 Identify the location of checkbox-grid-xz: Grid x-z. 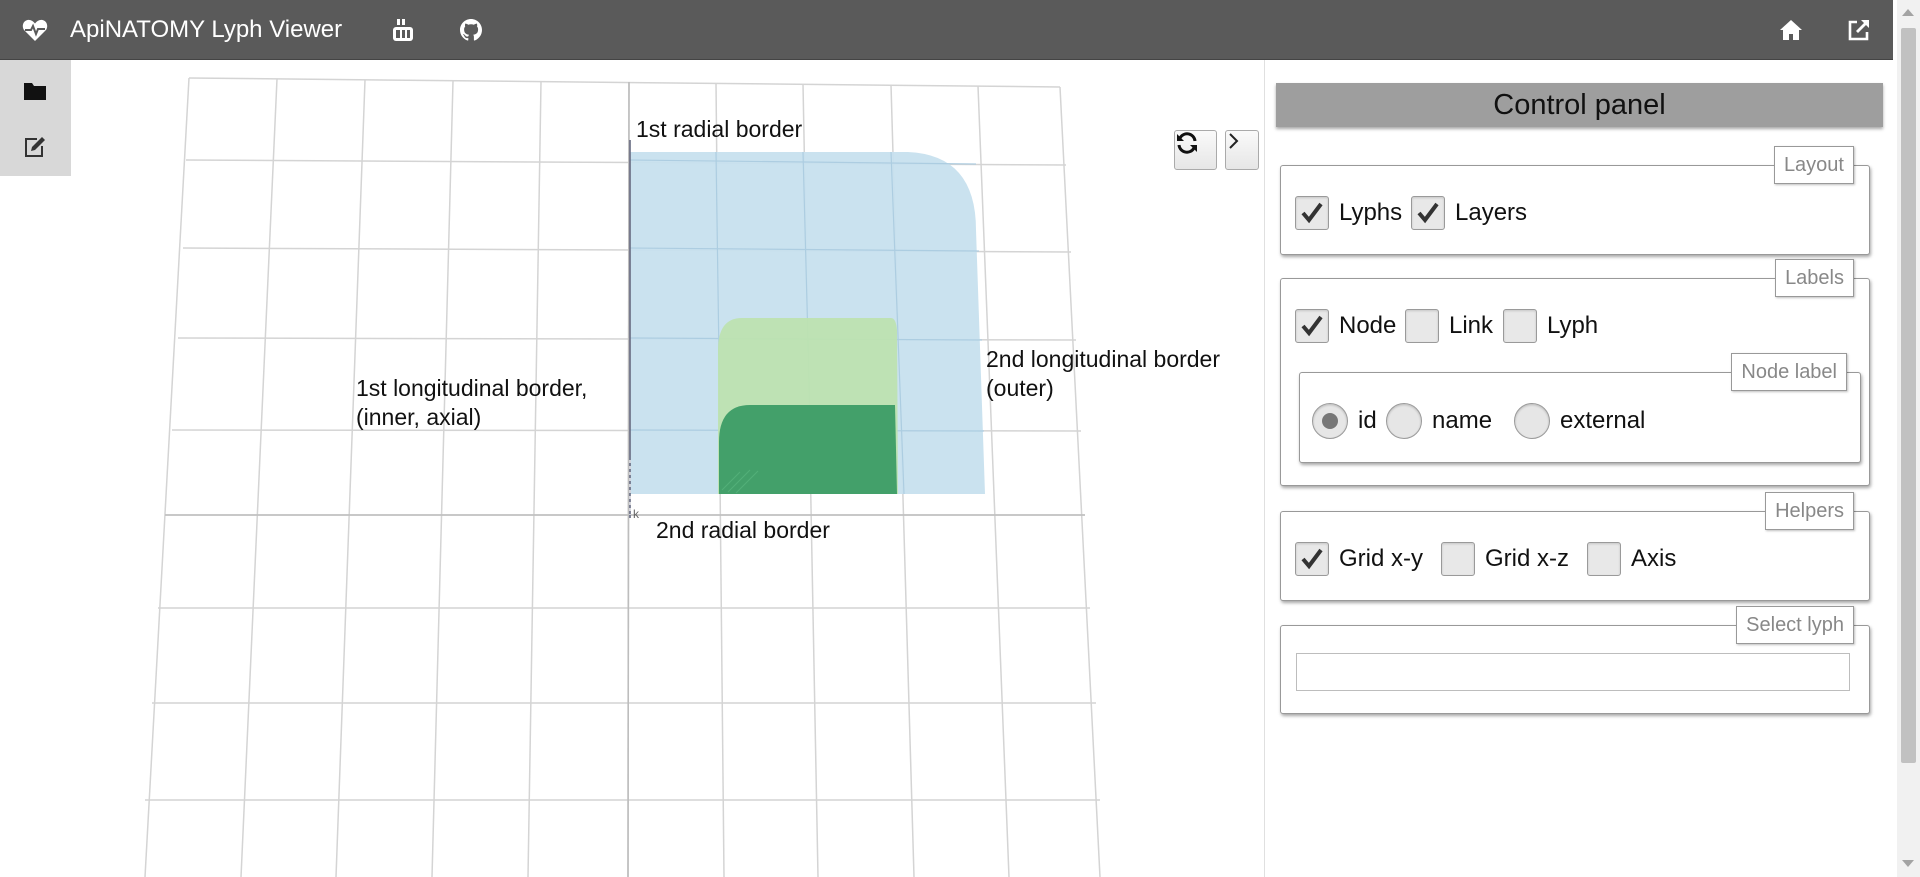
(1509, 559).